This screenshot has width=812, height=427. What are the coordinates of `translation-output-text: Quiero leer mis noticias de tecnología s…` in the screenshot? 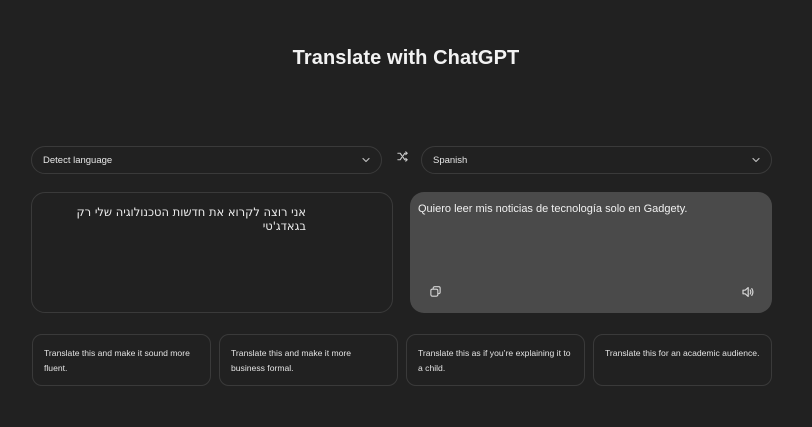 It's located at (553, 209).